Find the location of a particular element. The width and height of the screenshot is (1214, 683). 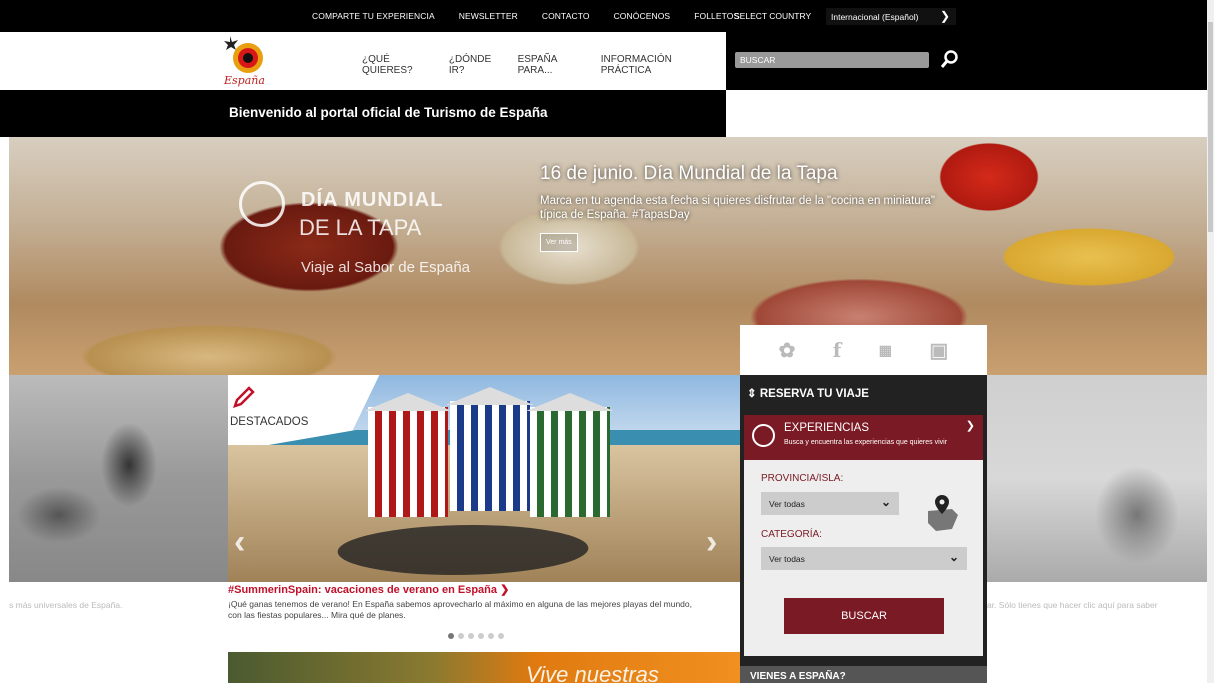

featured-slider: DESTACADOS ‹ › is located at coordinates (484, 478).